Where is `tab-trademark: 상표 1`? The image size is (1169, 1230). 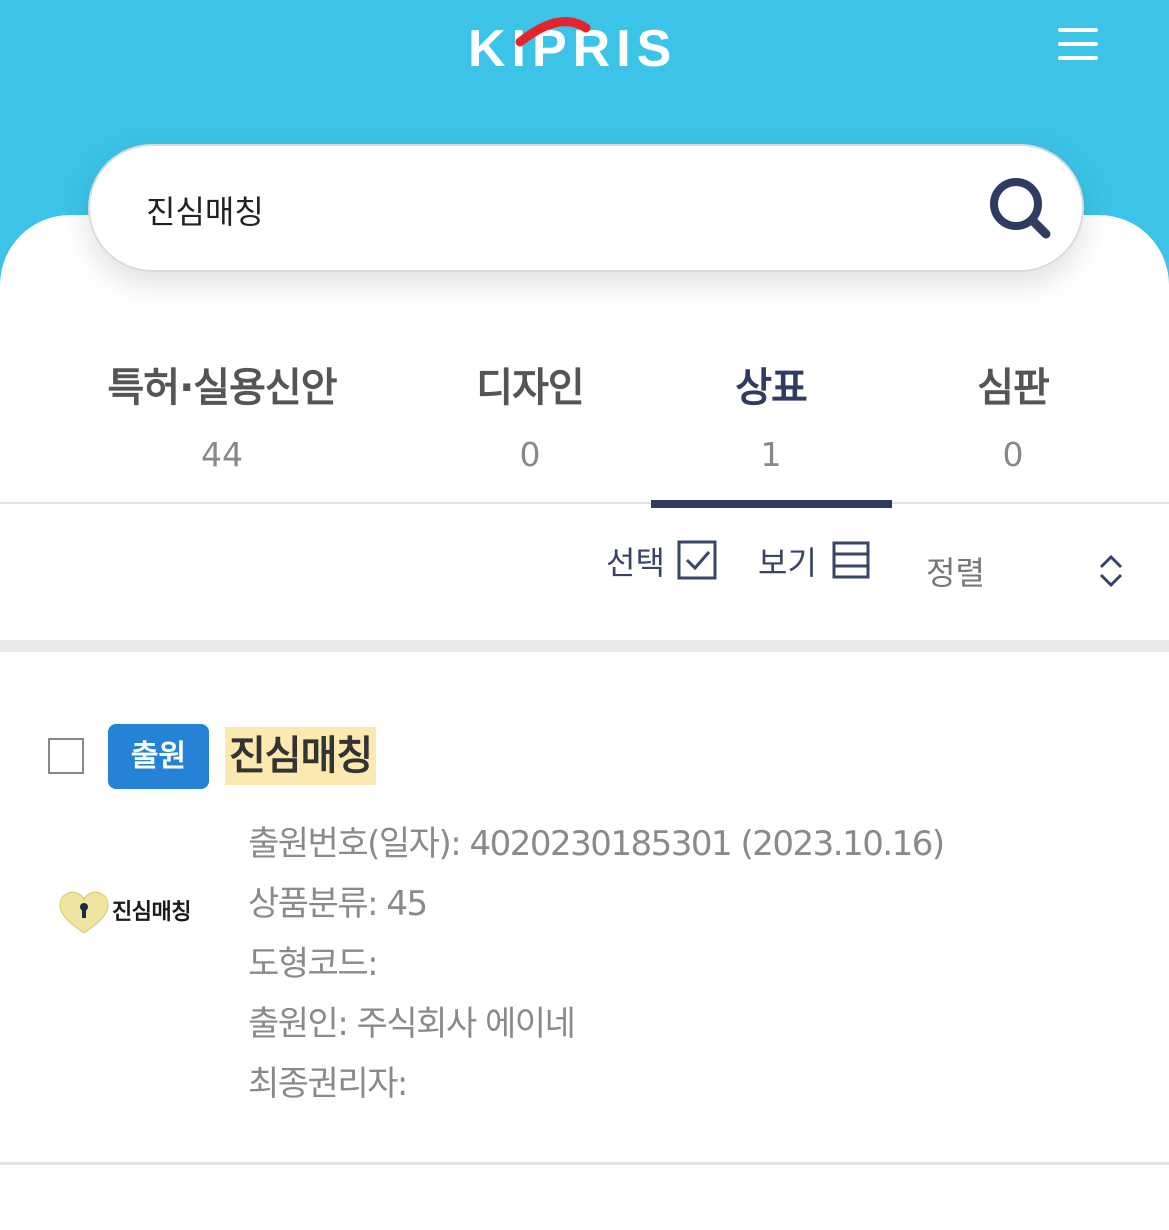 tab-trademark: 상표 1 is located at coordinates (771, 414).